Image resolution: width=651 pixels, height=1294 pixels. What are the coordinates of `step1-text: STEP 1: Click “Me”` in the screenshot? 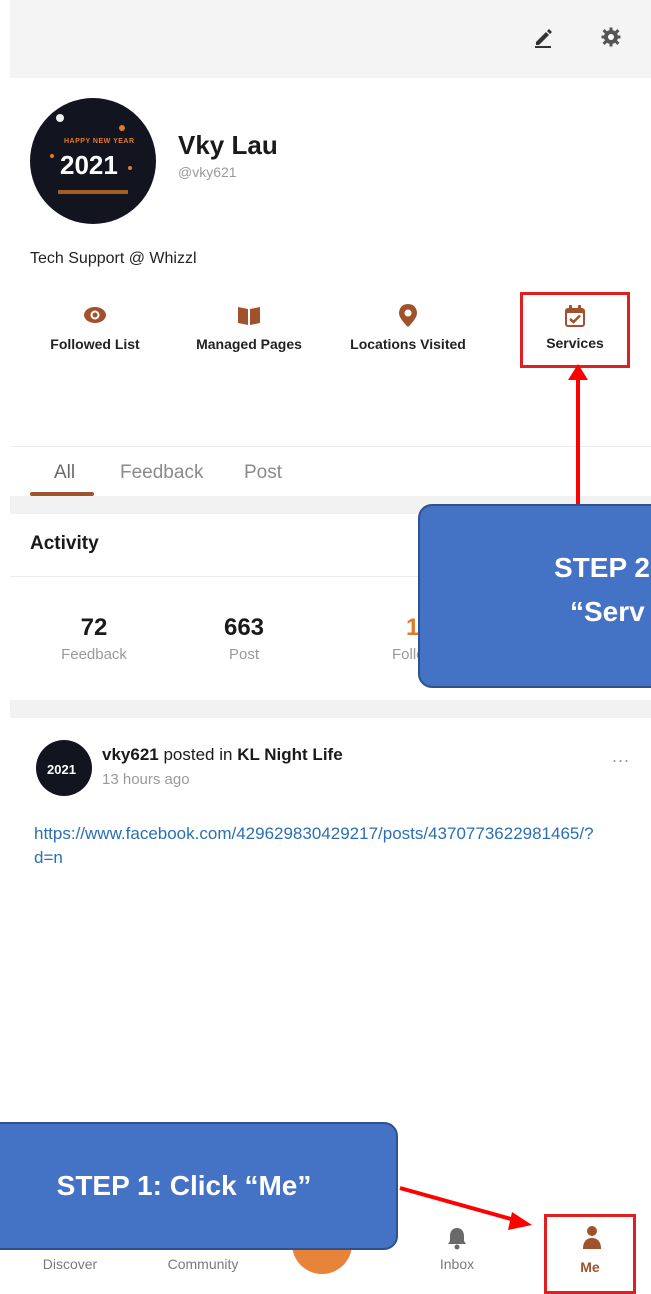 It's located at (184, 1185).